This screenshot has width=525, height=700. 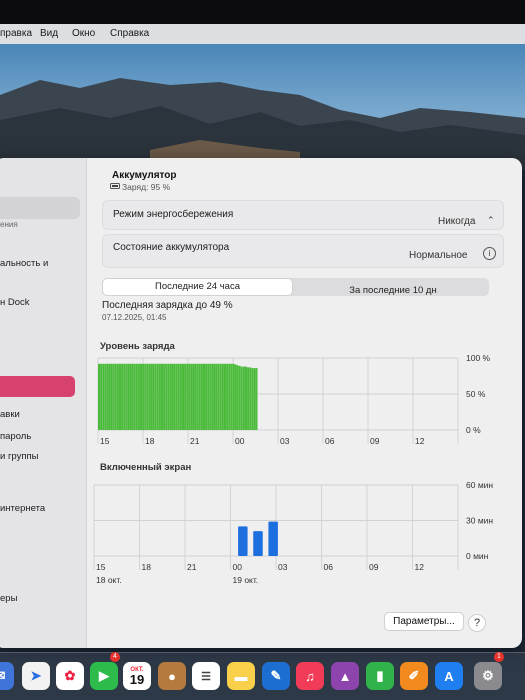 I want to click on sidebar-item-8: еры, so click(x=8, y=598).